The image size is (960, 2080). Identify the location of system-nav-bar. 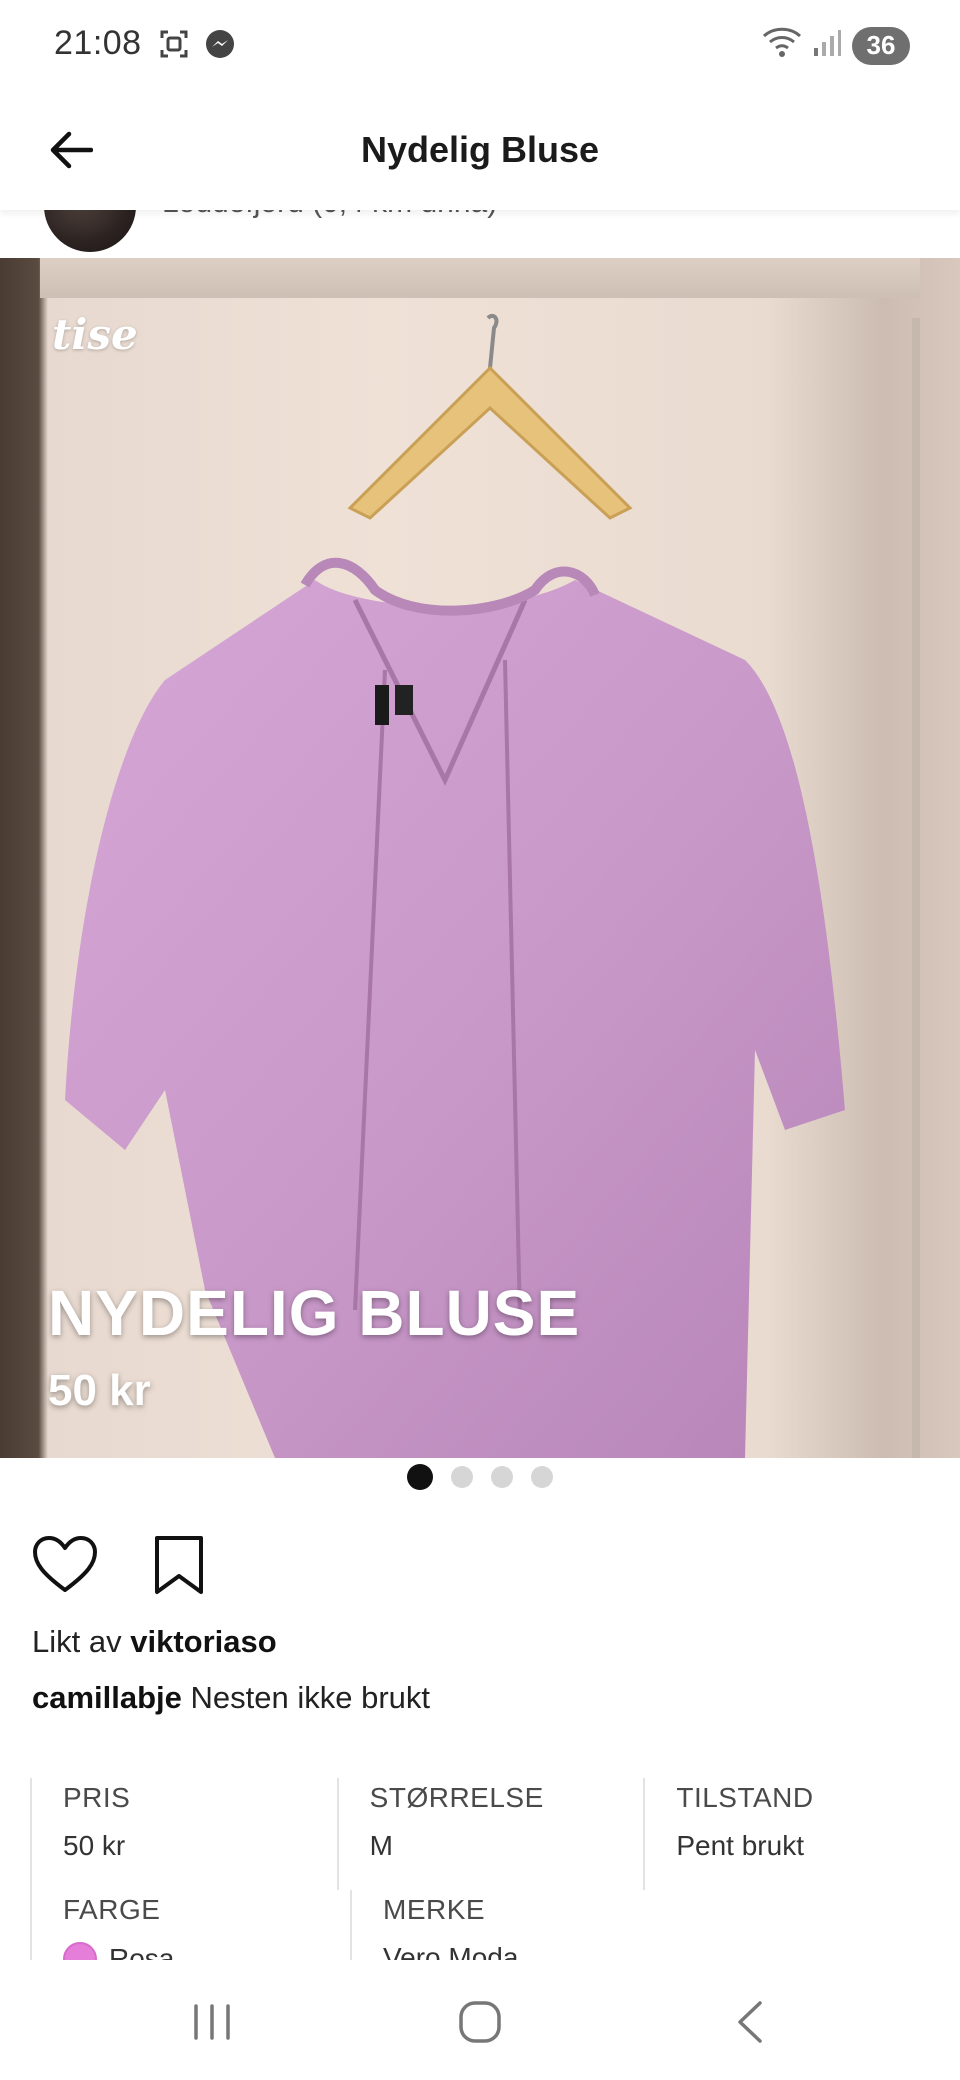
(480, 2020).